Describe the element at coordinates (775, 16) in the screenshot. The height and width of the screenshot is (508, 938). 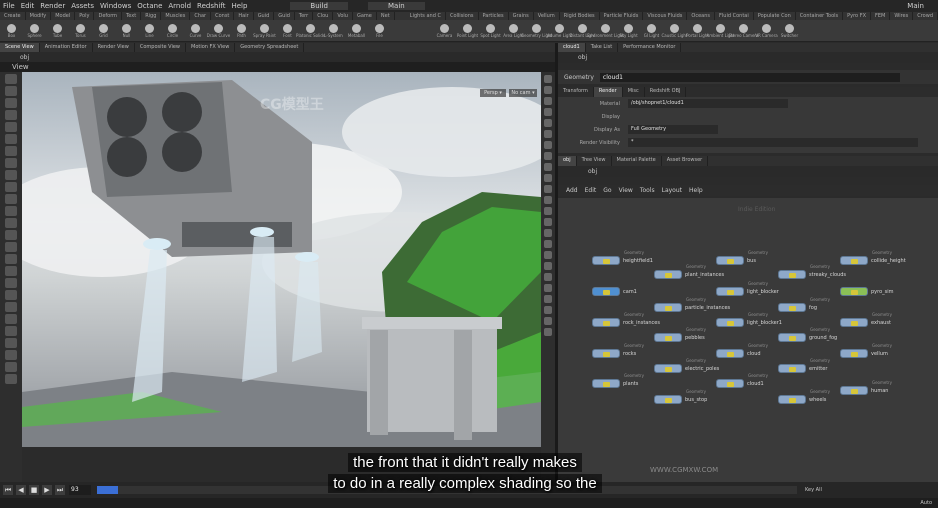
I see `shelf-tab: Populate Con` at that location.